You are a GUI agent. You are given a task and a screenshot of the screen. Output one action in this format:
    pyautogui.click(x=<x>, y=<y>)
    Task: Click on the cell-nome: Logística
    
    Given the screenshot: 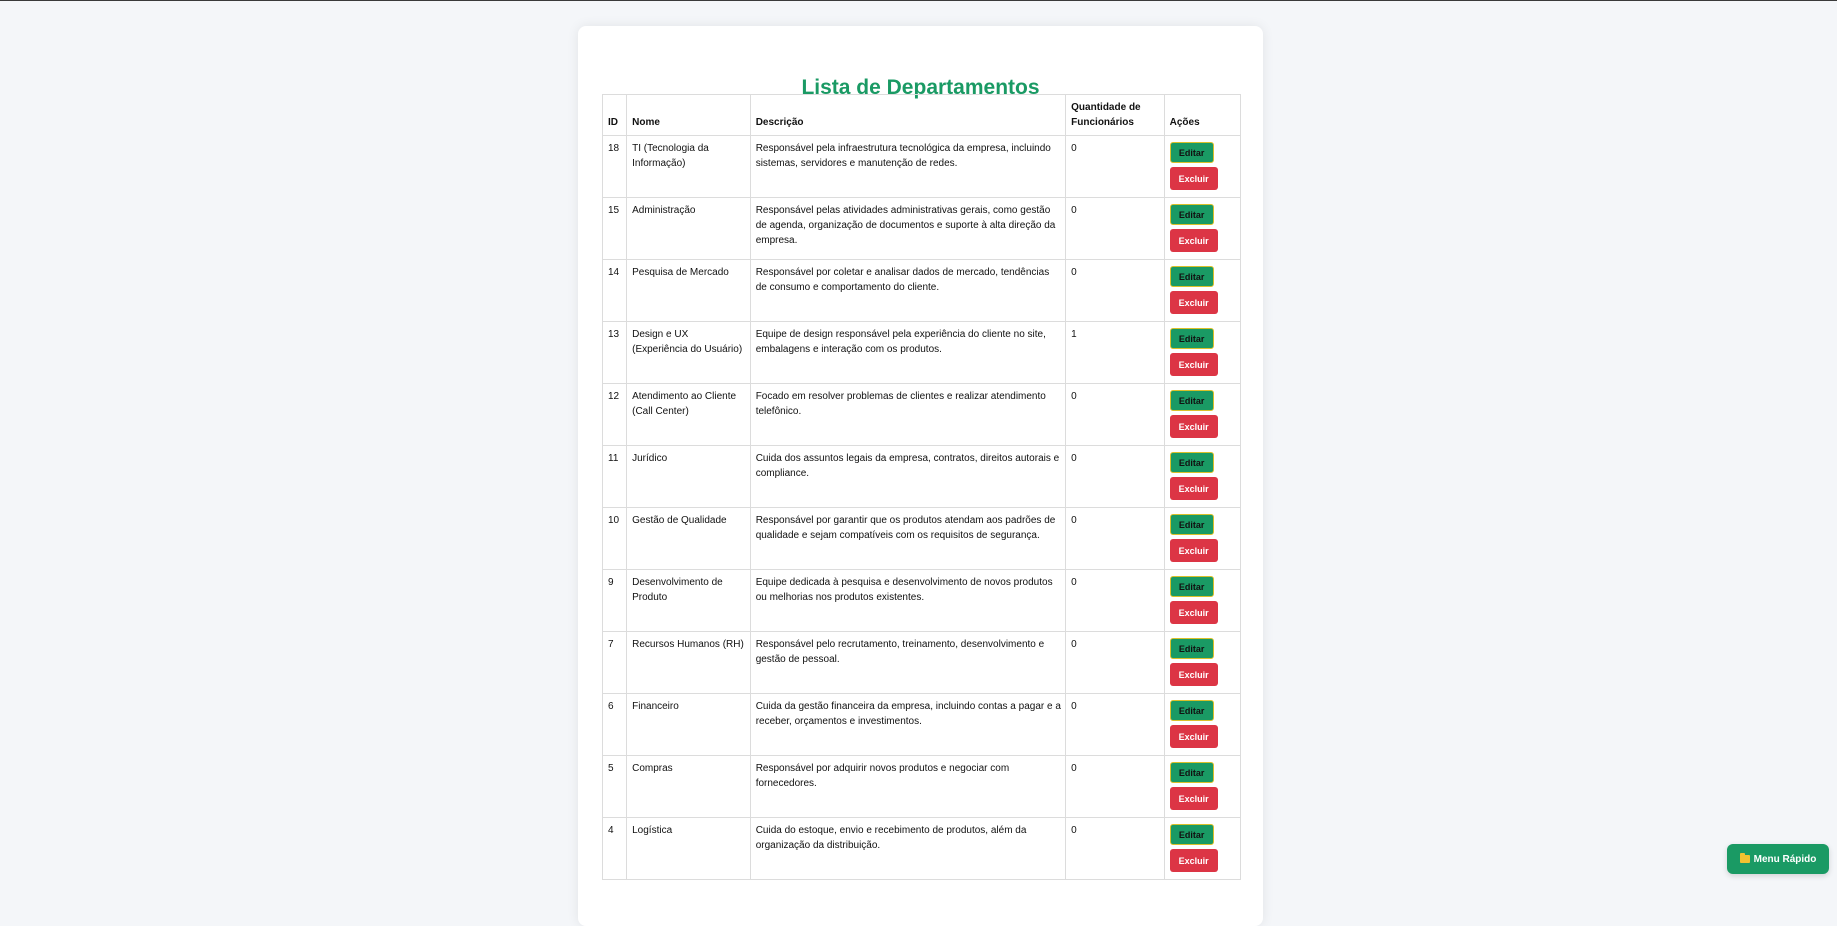 What is the action you would take?
    pyautogui.click(x=688, y=848)
    